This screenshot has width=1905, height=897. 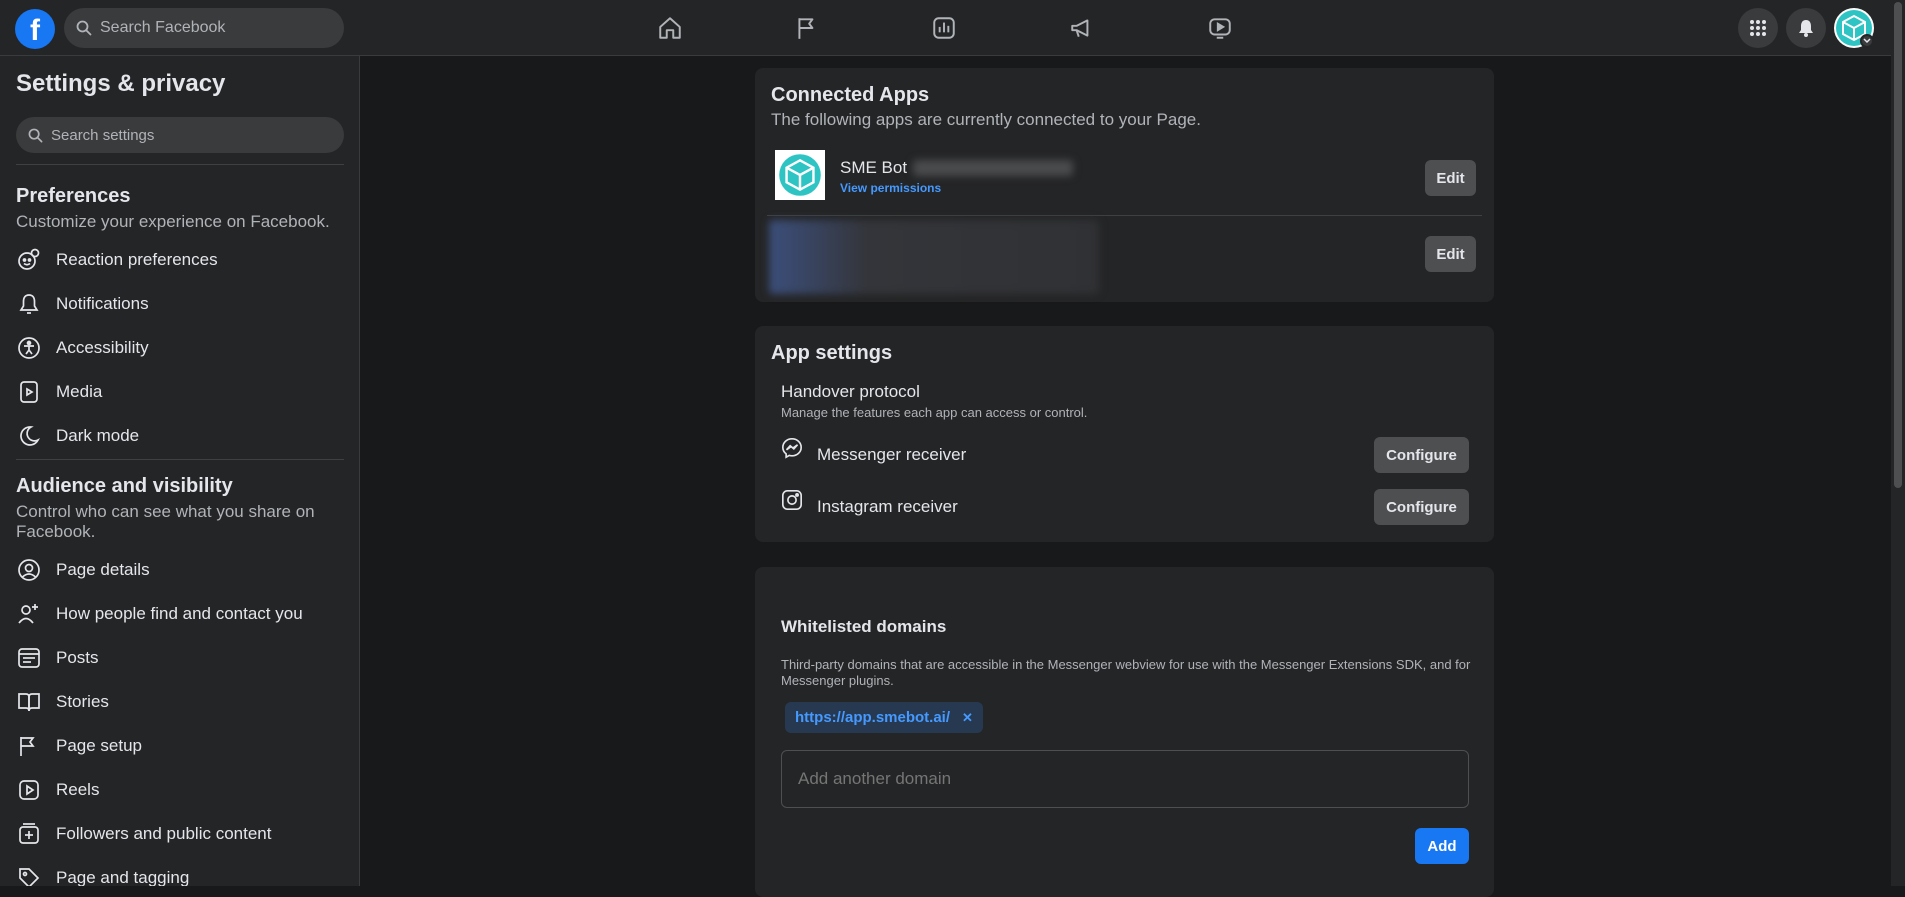 I want to click on scrollbar-thumb, so click(x=1898, y=245).